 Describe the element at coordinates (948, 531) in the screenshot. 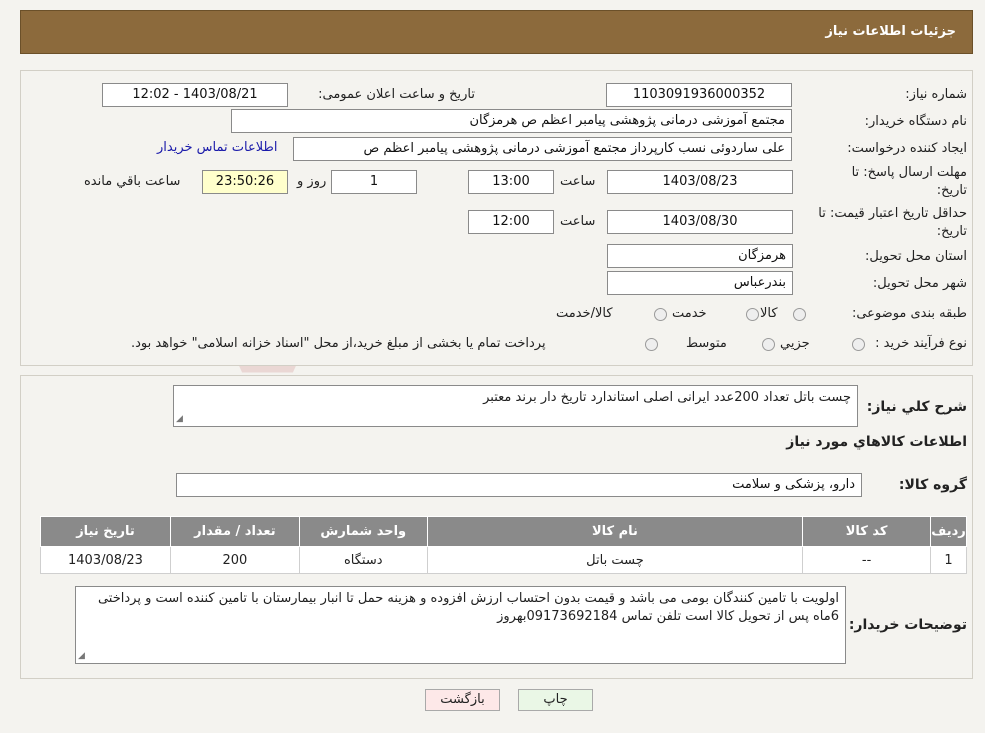

I see `col-index: ردیف` at that location.